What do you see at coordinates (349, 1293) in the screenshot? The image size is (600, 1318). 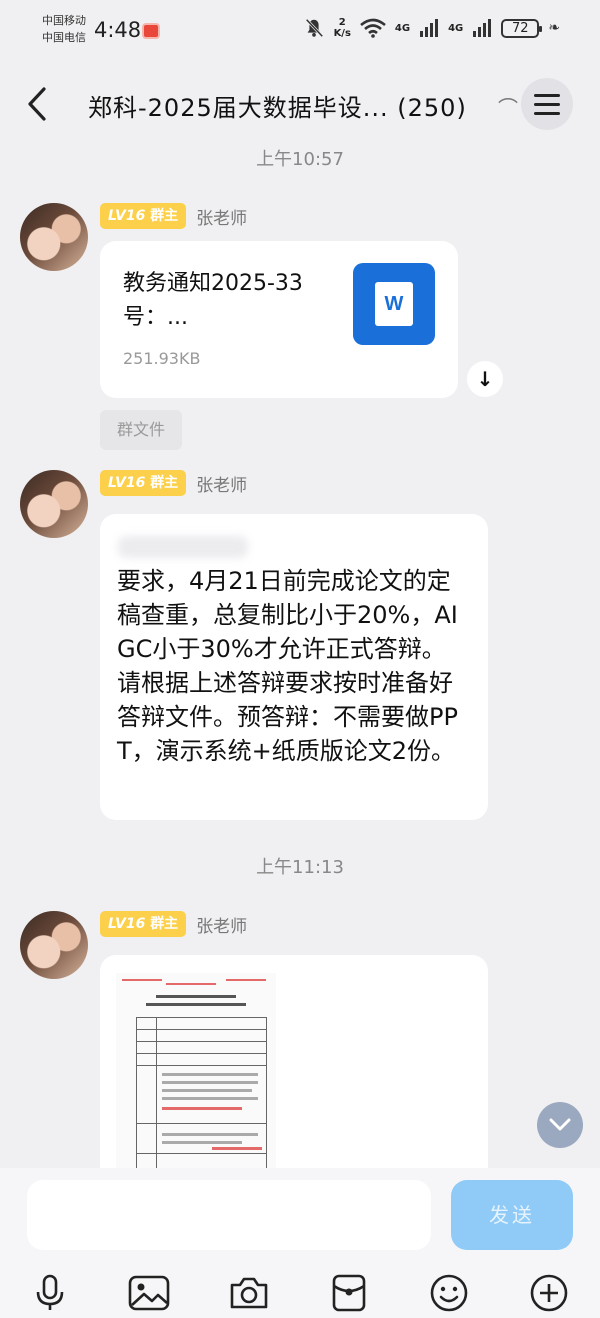 I see `red-packet-icon` at bounding box center [349, 1293].